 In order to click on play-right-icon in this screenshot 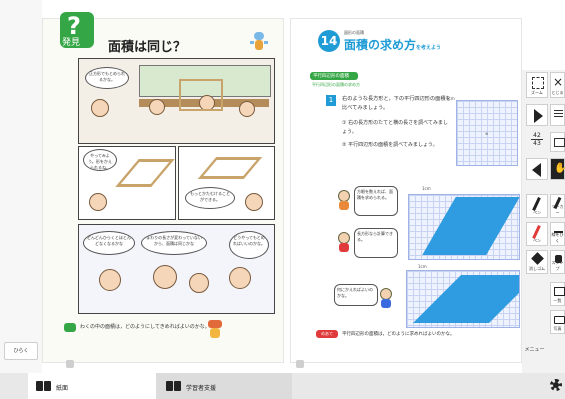, I will do `click(538, 116)`.